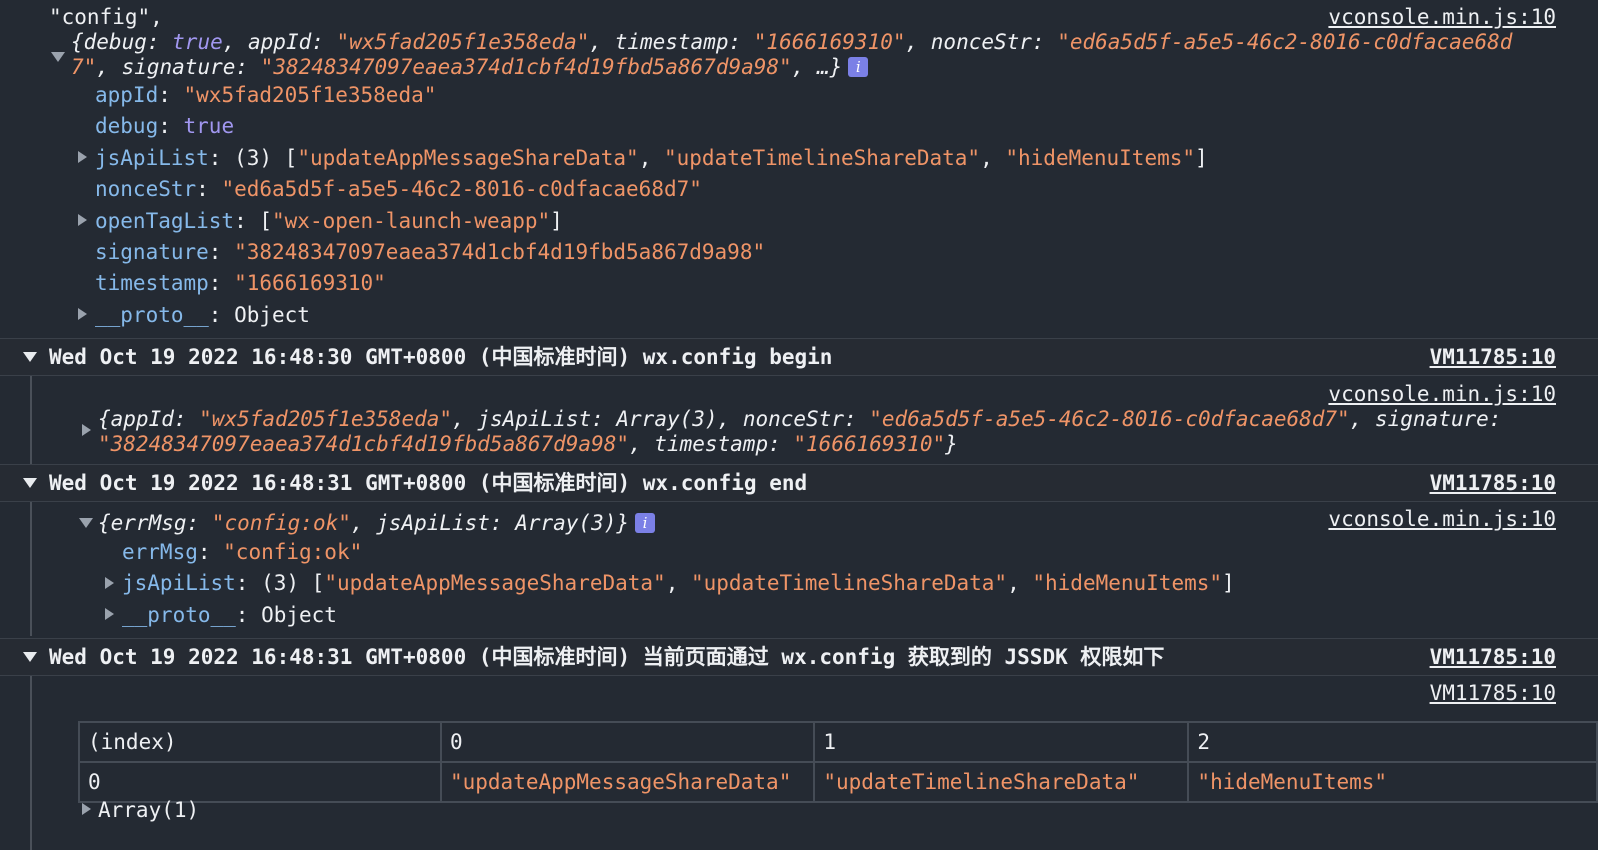 Image resolution: width=1598 pixels, height=850 pixels. I want to click on table-header-cell: 1, so click(1001, 742).